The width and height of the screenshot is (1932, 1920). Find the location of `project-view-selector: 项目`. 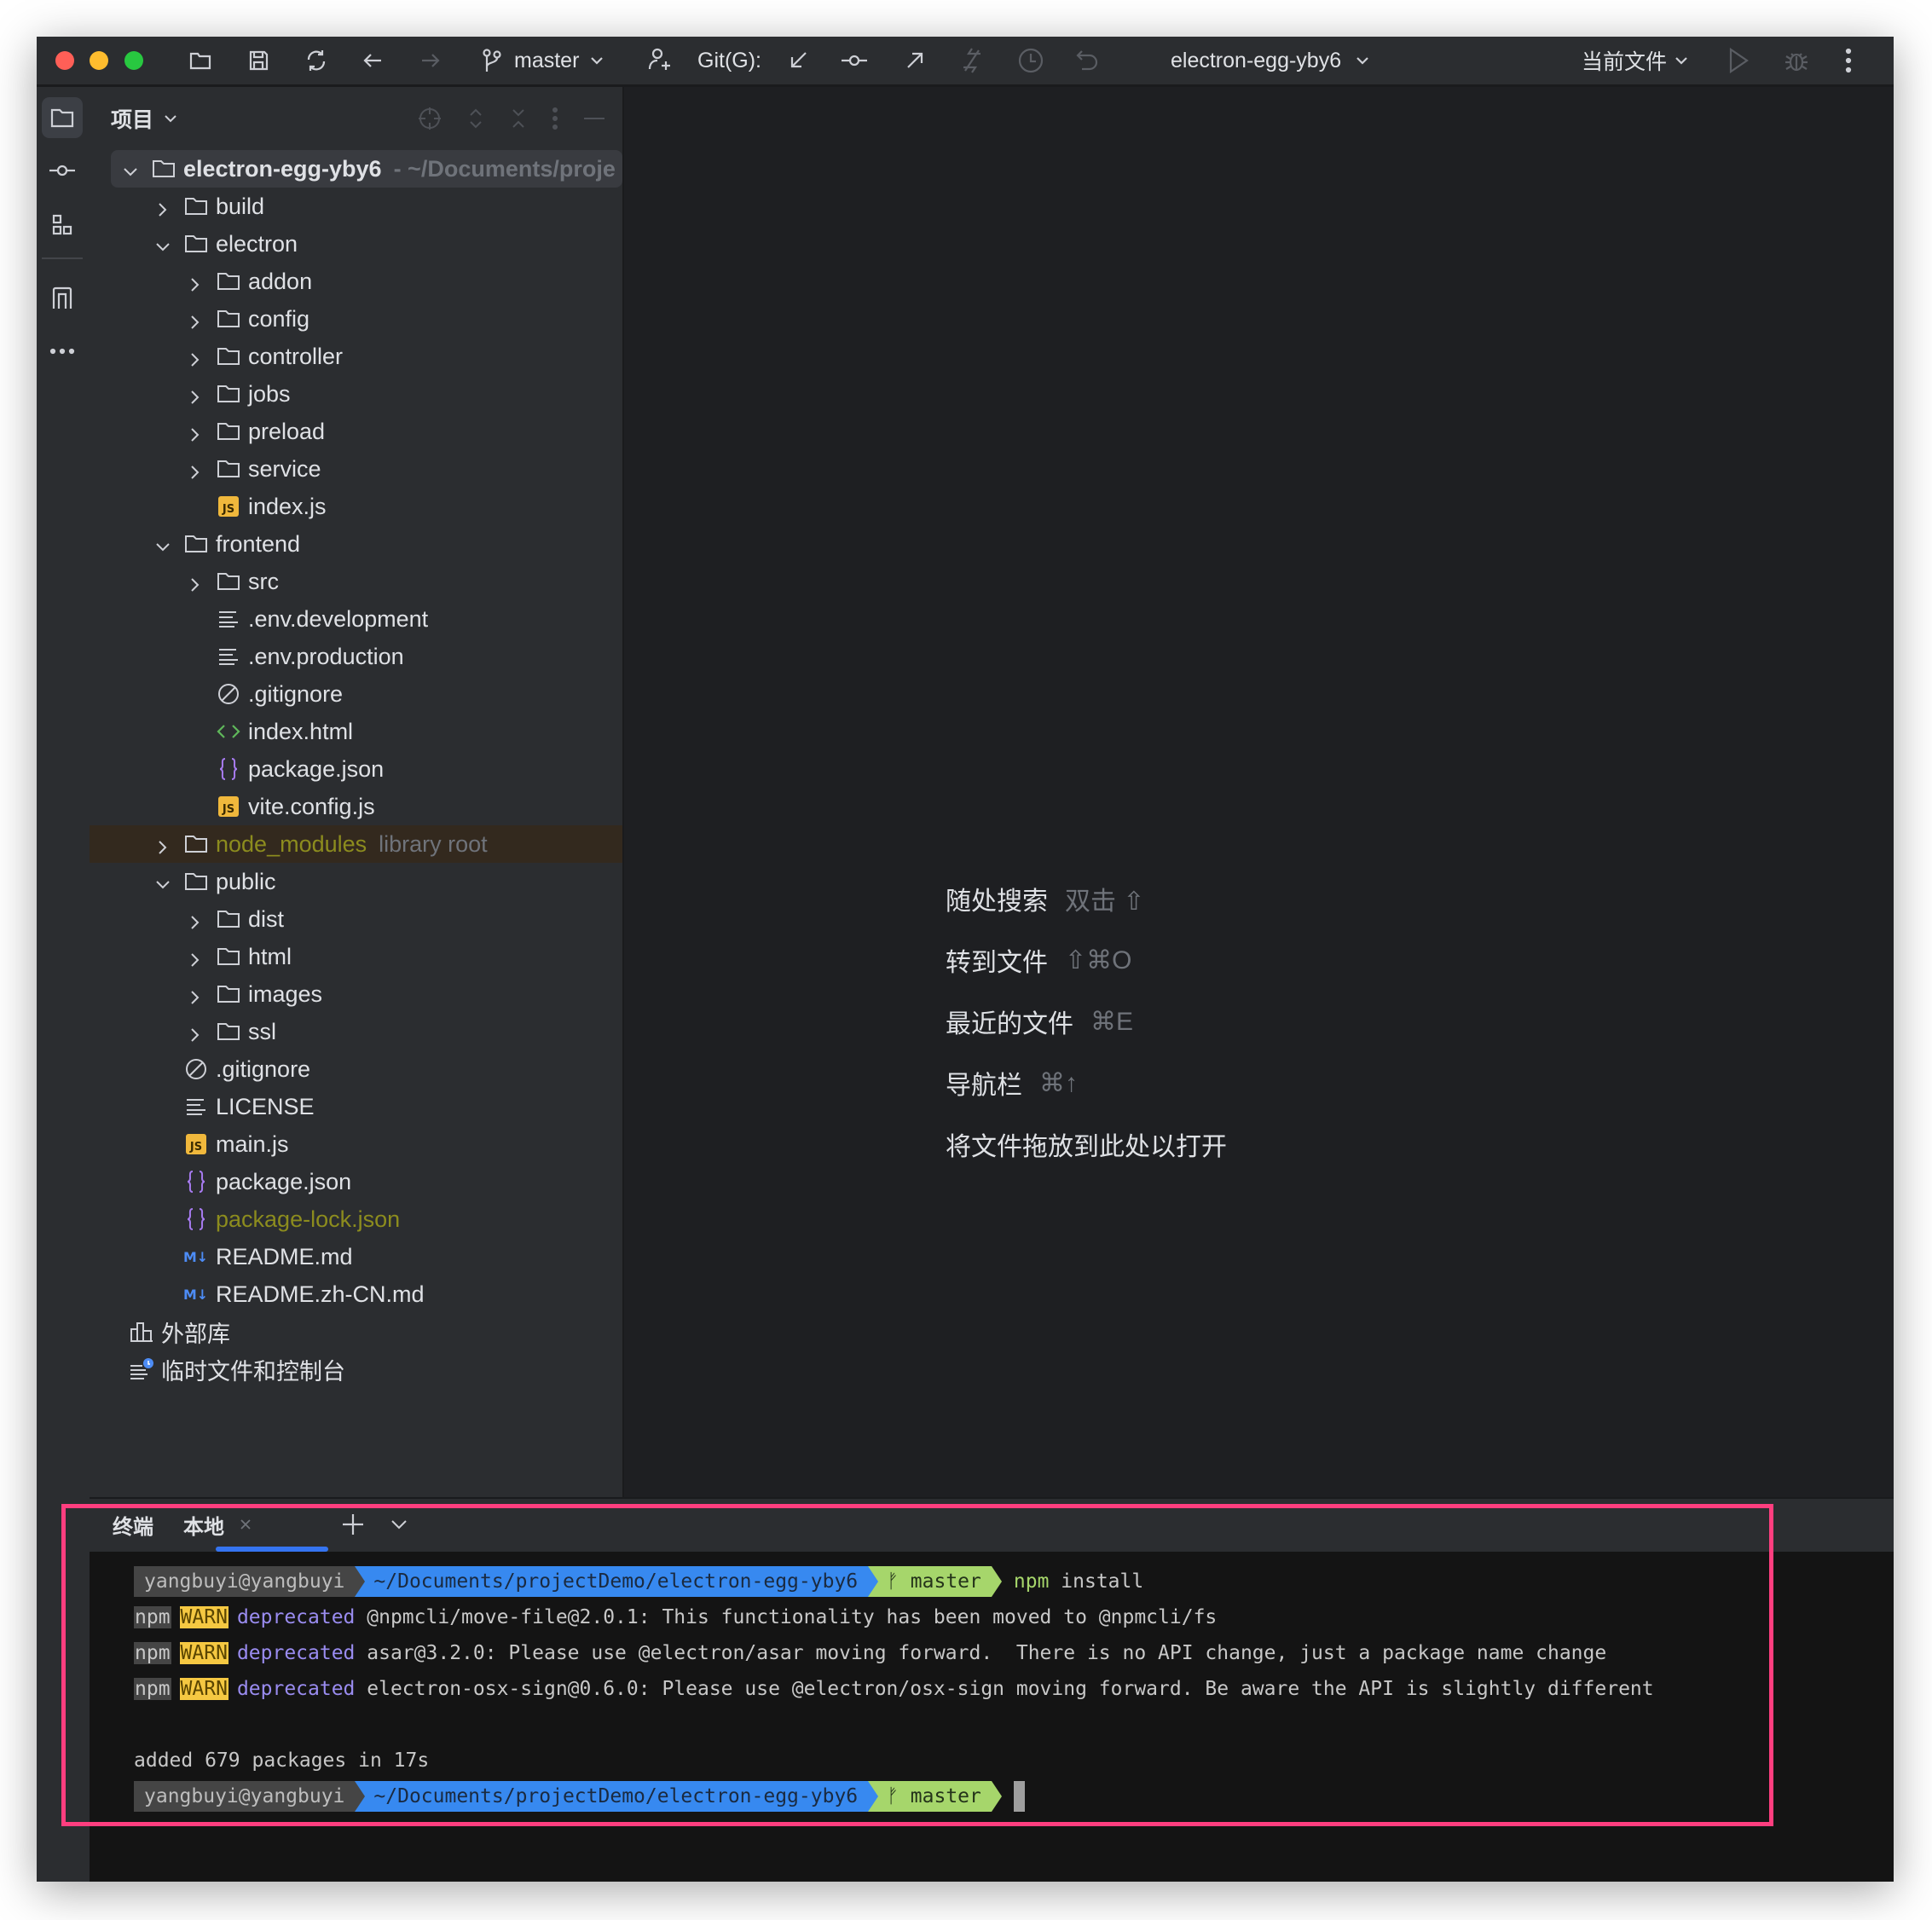

project-view-selector: 项目 is located at coordinates (145, 118).